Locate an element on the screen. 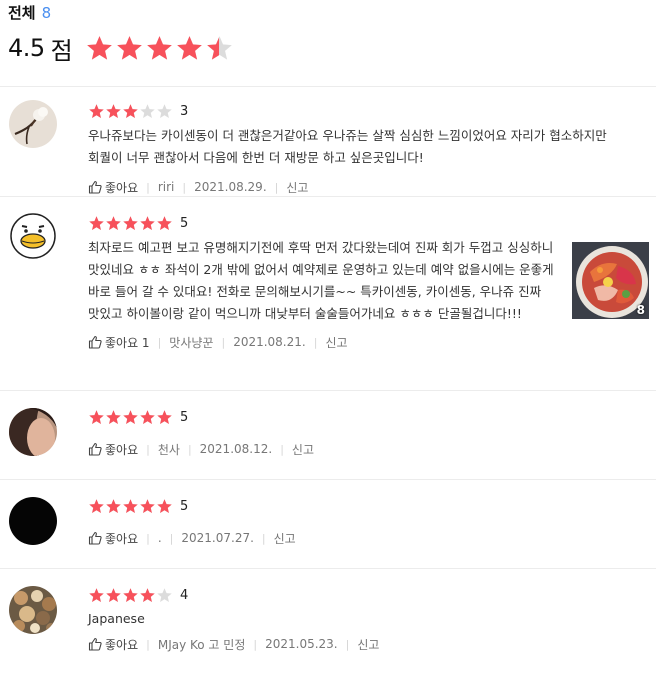 The image size is (656, 699). review-meta: 좋아요 | riri | 2021.08.29. | 신고 is located at coordinates (368, 187).